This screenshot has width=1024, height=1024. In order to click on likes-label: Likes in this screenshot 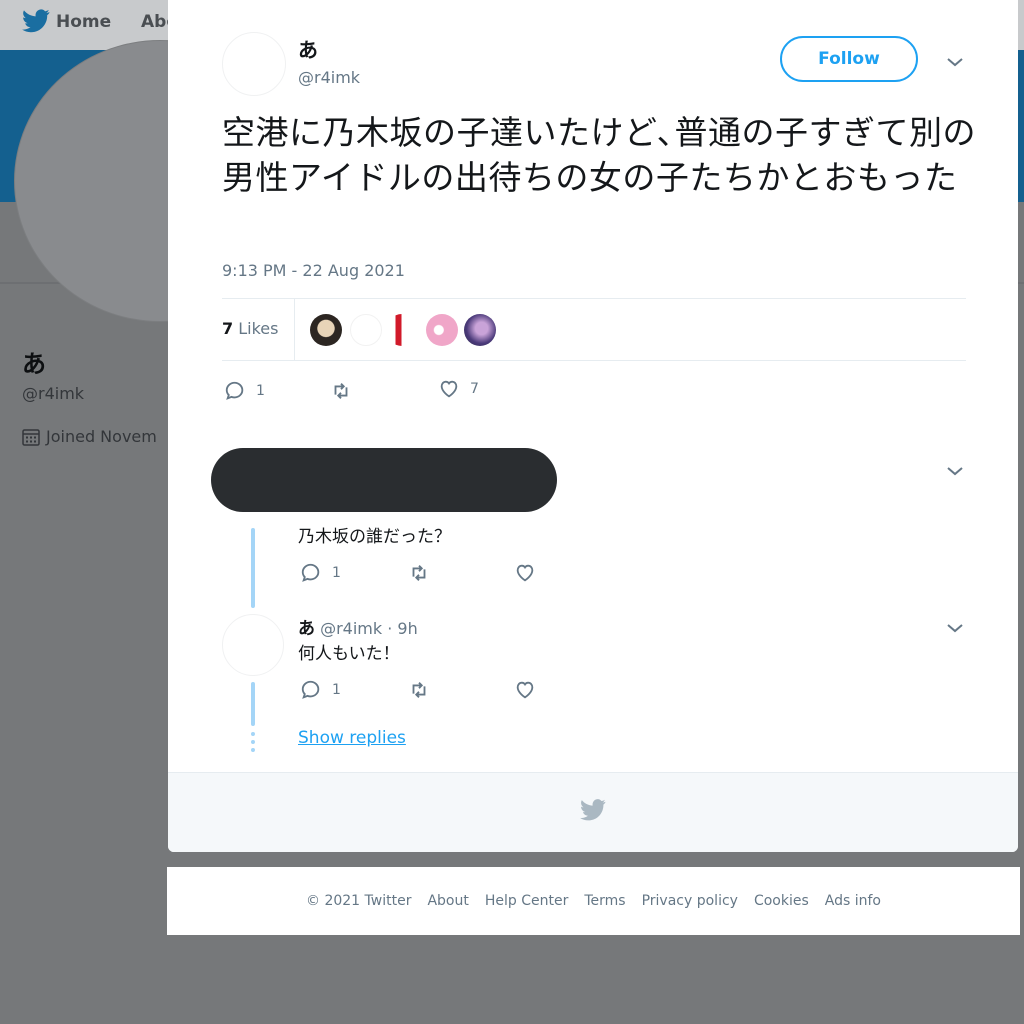, I will do `click(258, 328)`.